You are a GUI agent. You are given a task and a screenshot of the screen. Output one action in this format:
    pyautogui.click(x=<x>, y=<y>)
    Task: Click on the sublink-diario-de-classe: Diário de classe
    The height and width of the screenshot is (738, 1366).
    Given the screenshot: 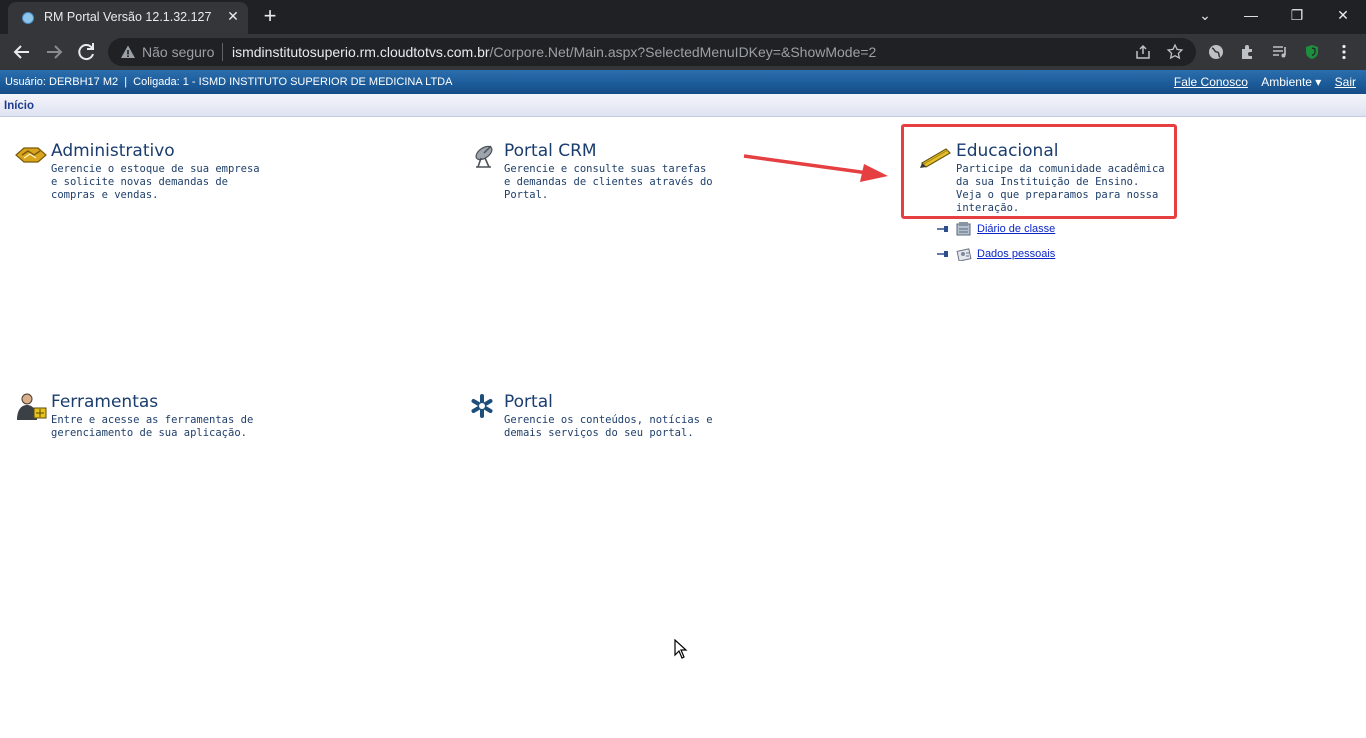 What is the action you would take?
    pyautogui.click(x=1037, y=230)
    